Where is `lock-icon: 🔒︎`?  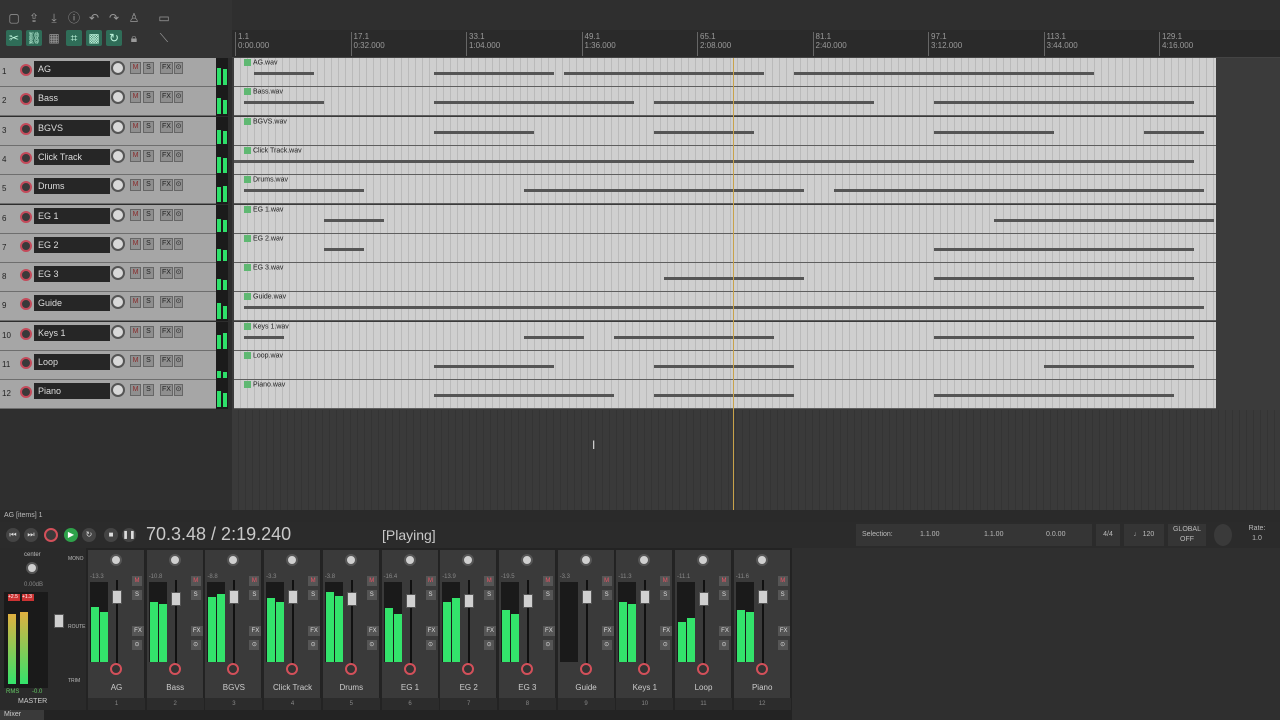
lock-icon: 🔒︎ is located at coordinates (134, 38).